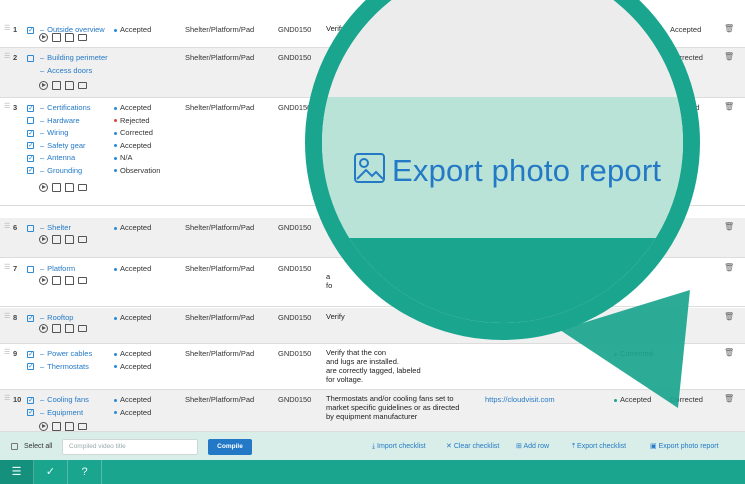  What do you see at coordinates (17, 472) in the screenshot?
I see `list-icon: ☰` at bounding box center [17, 472].